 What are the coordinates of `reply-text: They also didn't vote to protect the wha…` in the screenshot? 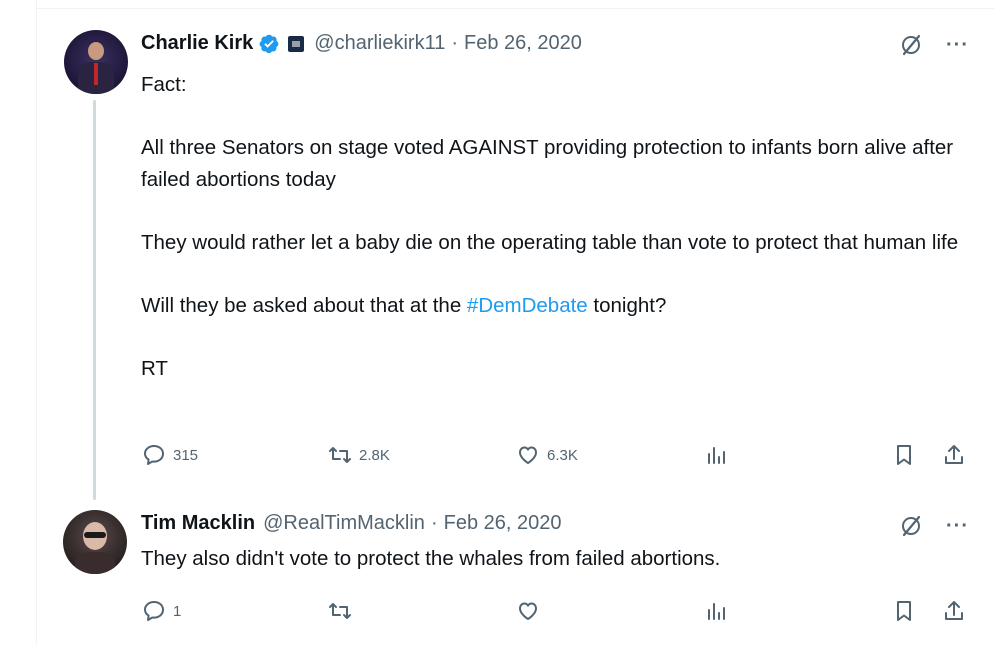 It's located at (556, 559).